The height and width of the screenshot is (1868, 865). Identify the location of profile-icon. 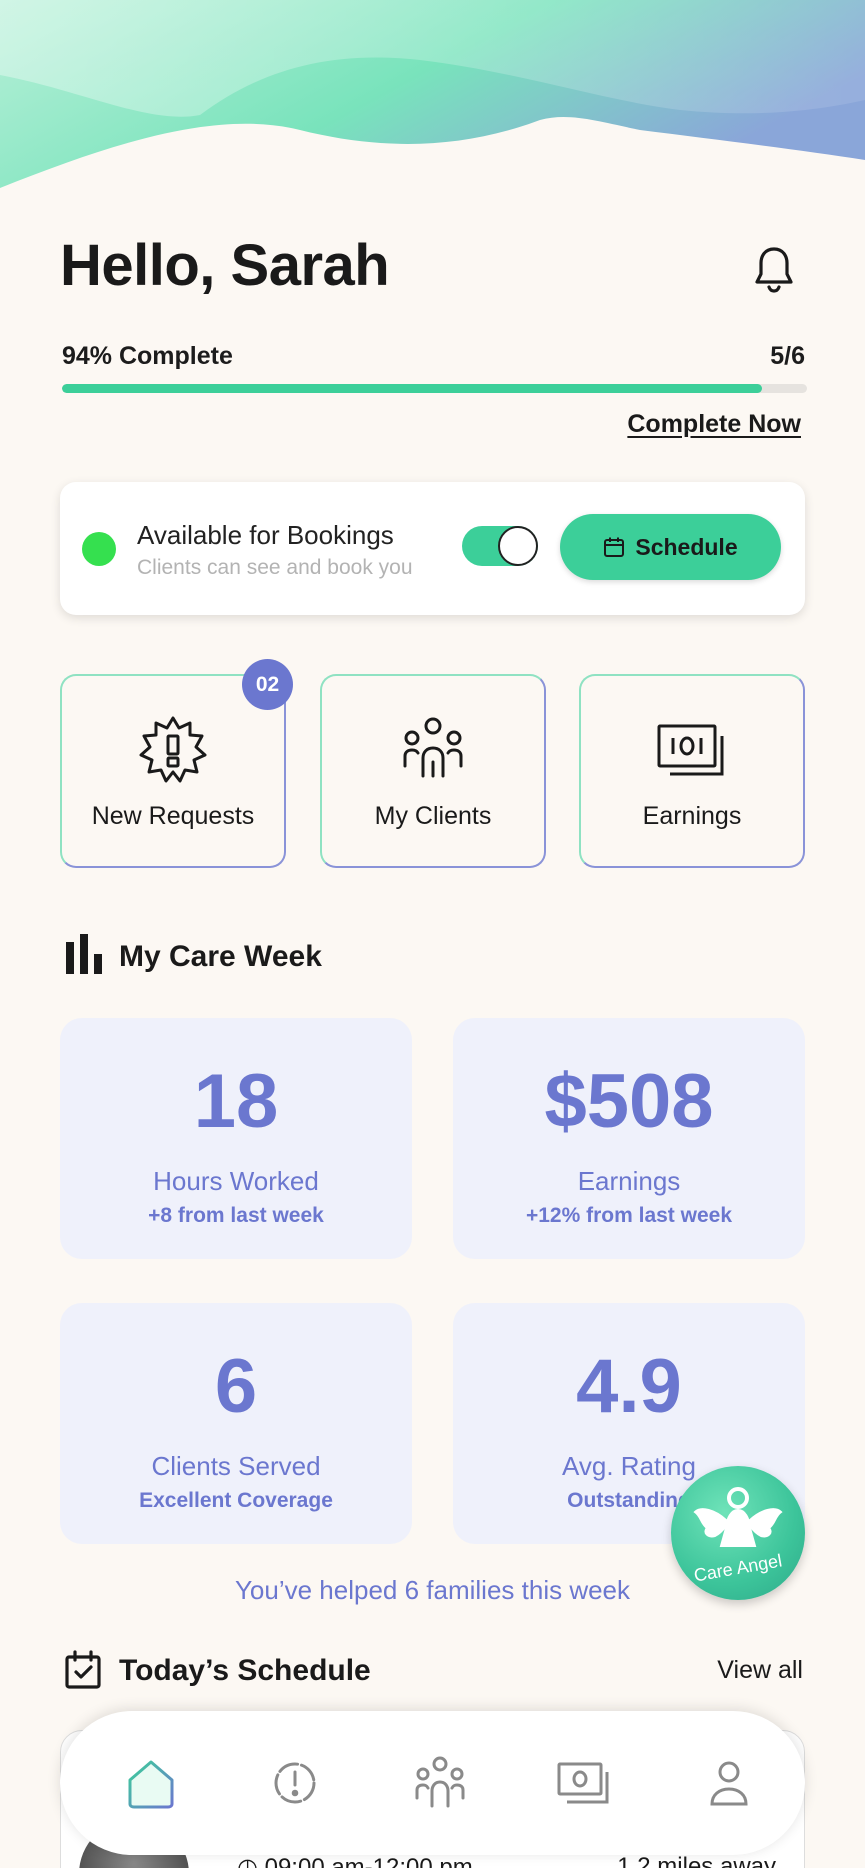
(729, 1783).